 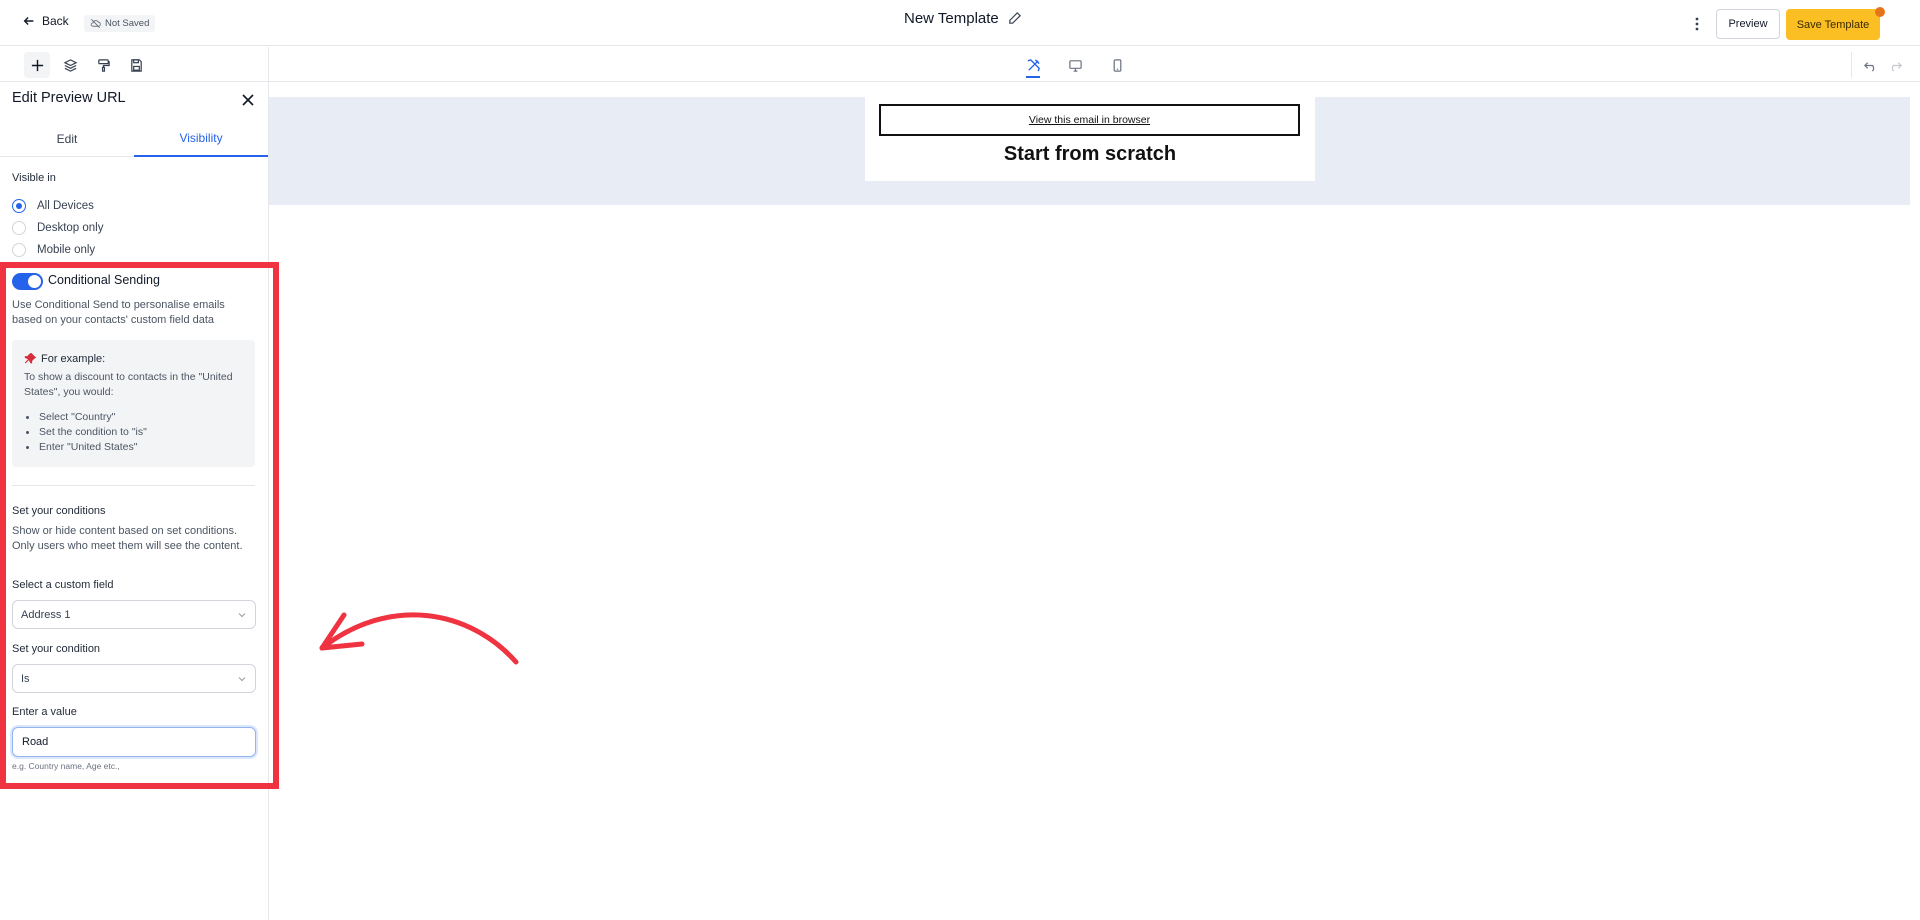 I want to click on more-options-icon, so click(x=1697, y=24).